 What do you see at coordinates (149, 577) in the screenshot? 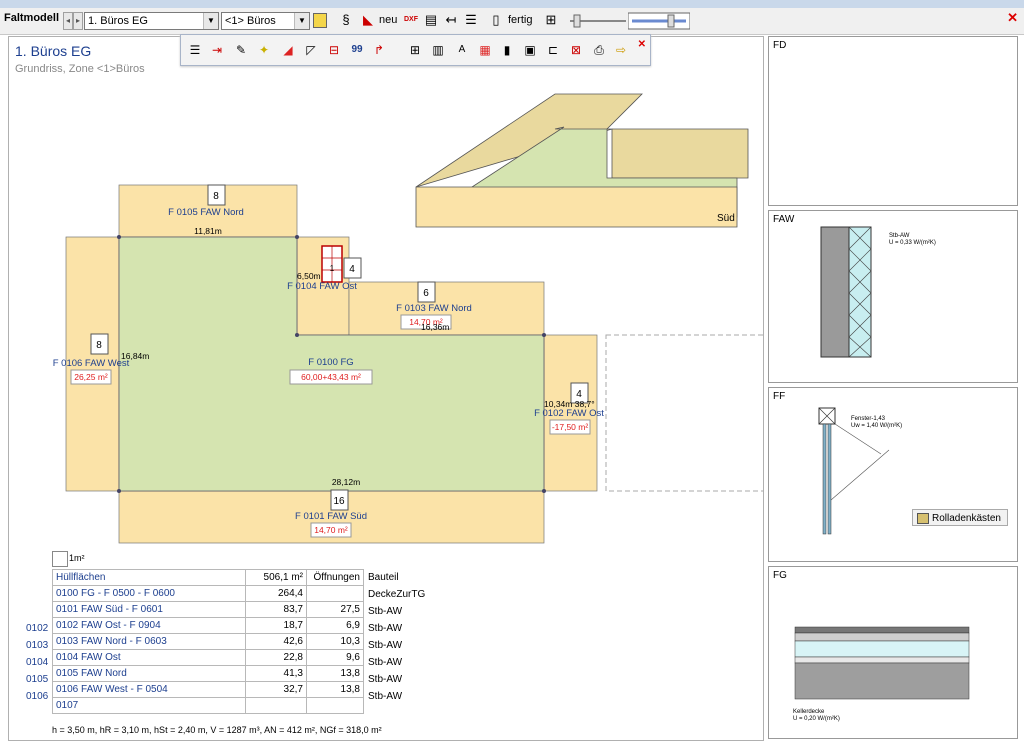
I see `col-name-header: Hüllflächen` at bounding box center [149, 577].